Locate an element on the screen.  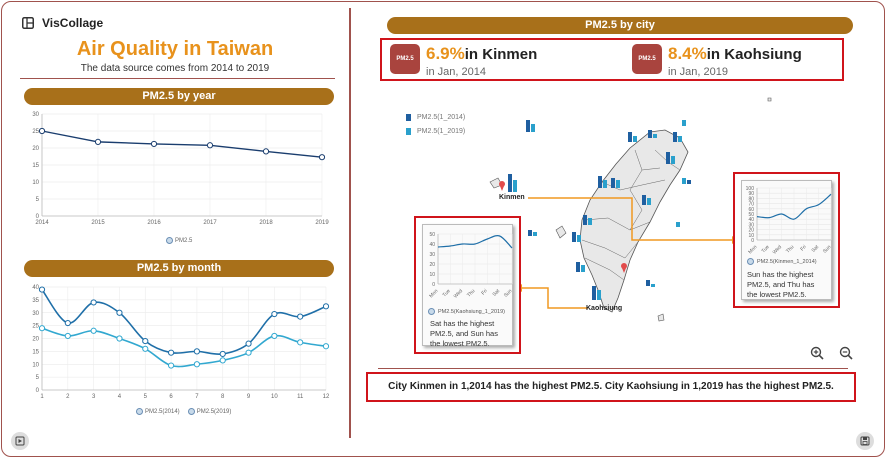
play-icon is located at coordinates (20, 441).